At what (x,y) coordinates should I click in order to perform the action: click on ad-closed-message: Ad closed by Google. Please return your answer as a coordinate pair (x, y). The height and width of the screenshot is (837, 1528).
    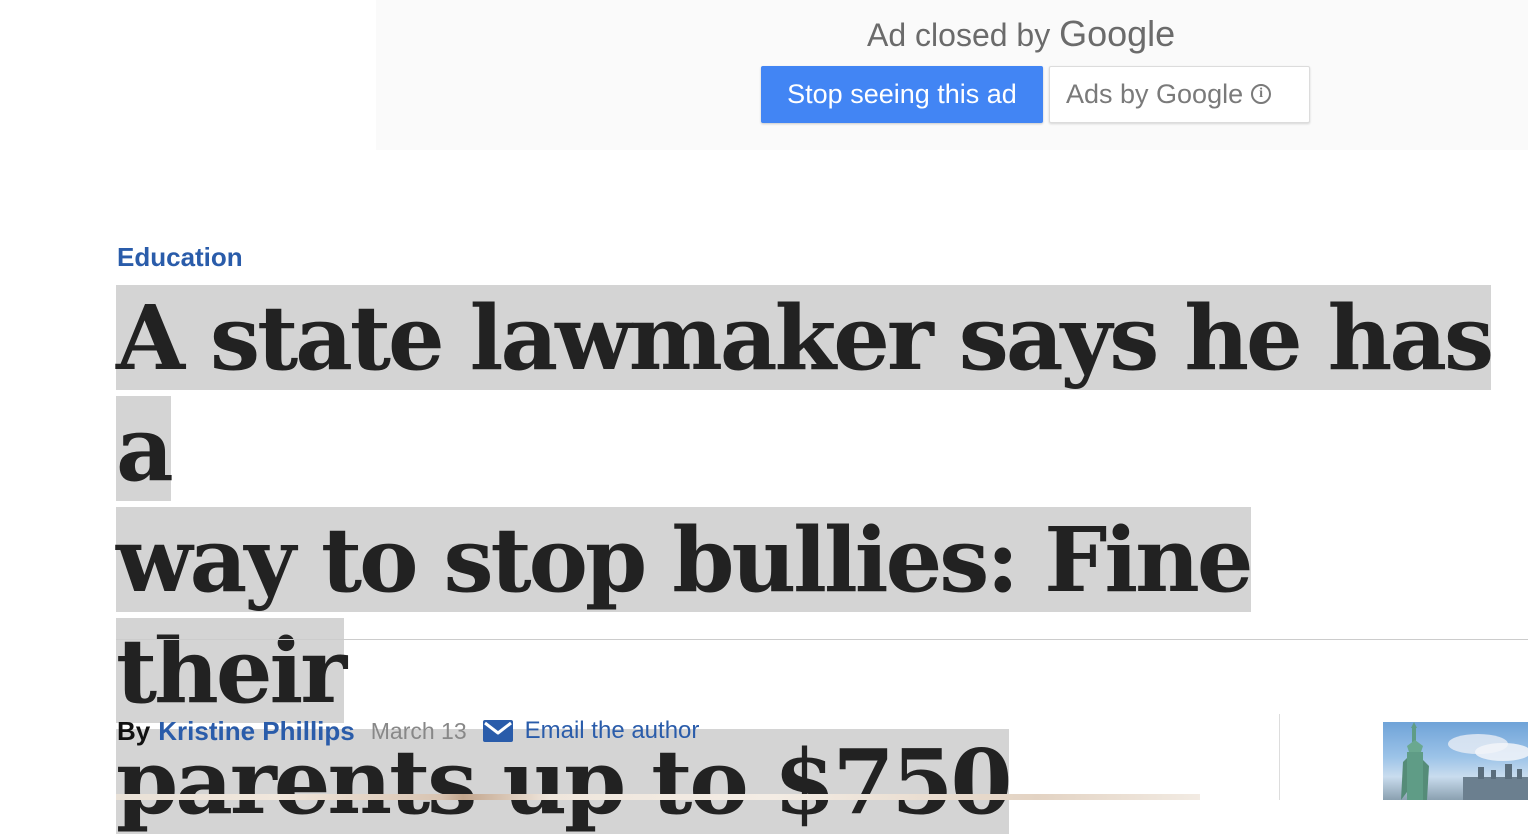
    Looking at the image, I should click on (1021, 34).